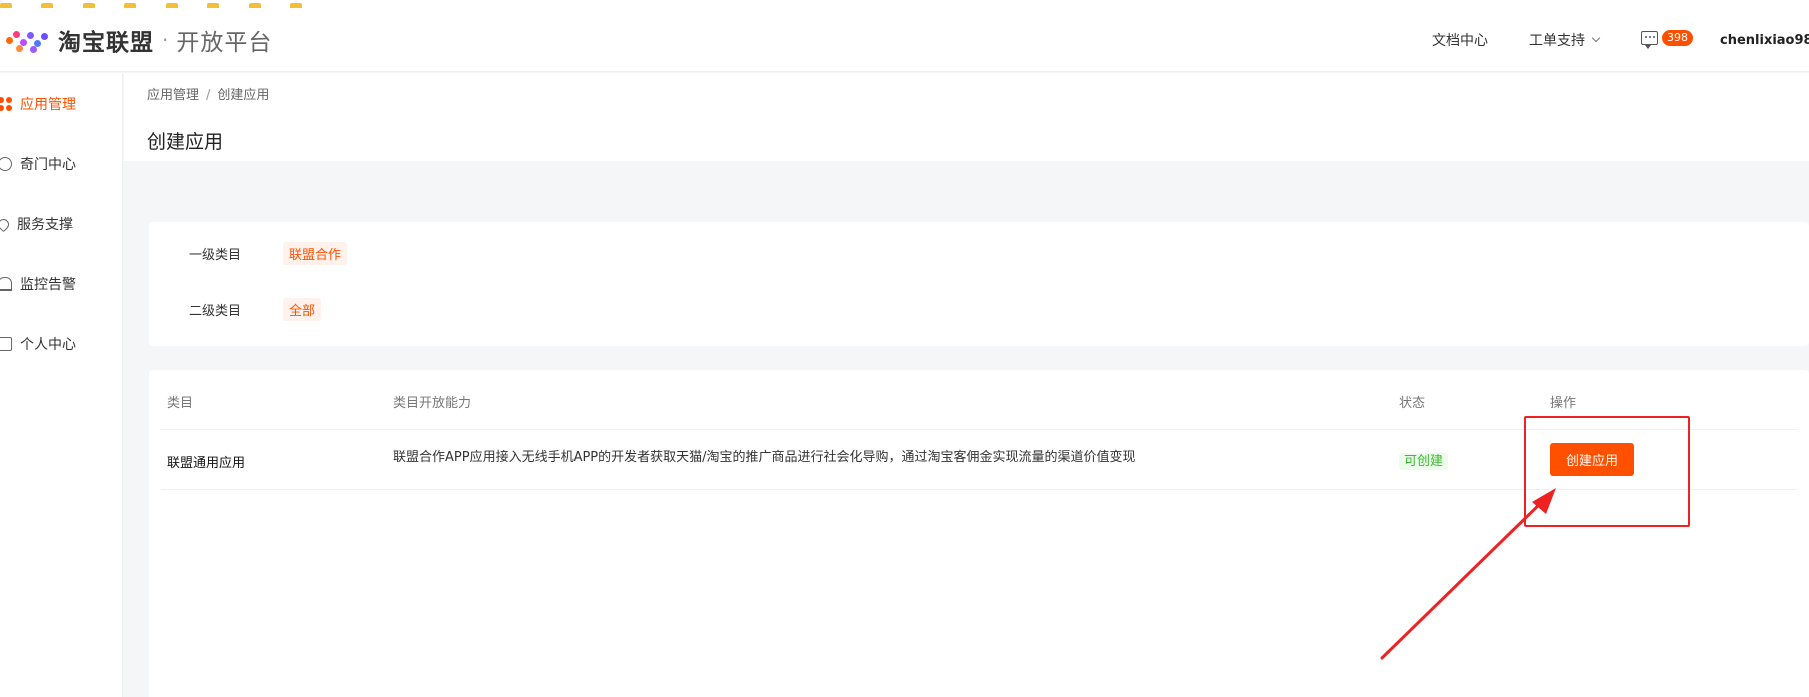 The image size is (1809, 697). What do you see at coordinates (904, 4) in the screenshot?
I see `bookmark-bar` at bounding box center [904, 4].